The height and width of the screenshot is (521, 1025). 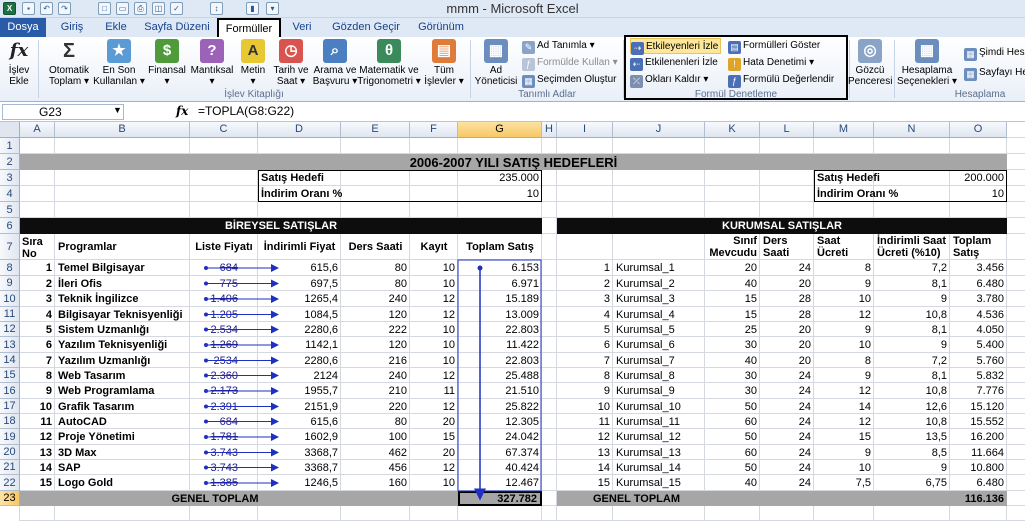 What do you see at coordinates (585, 406) in the screenshot?
I see `right-row-no: 10` at bounding box center [585, 406].